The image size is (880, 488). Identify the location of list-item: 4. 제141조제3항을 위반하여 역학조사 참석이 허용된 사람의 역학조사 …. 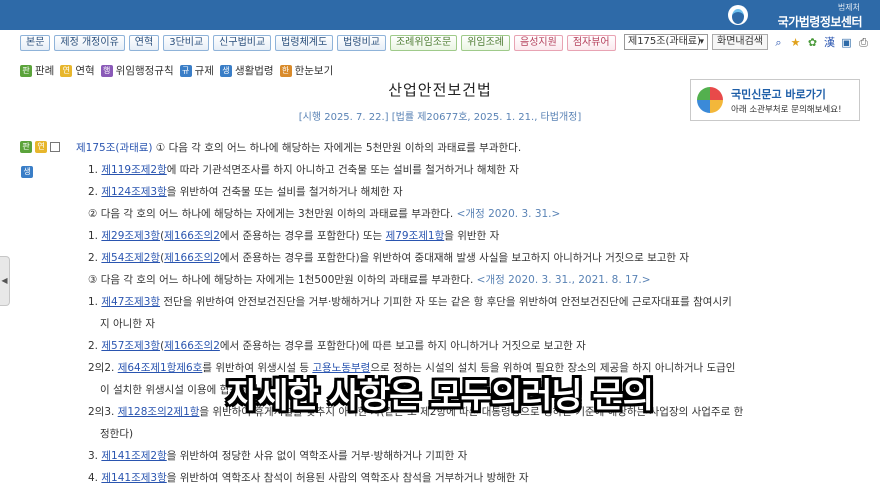
(308, 477).